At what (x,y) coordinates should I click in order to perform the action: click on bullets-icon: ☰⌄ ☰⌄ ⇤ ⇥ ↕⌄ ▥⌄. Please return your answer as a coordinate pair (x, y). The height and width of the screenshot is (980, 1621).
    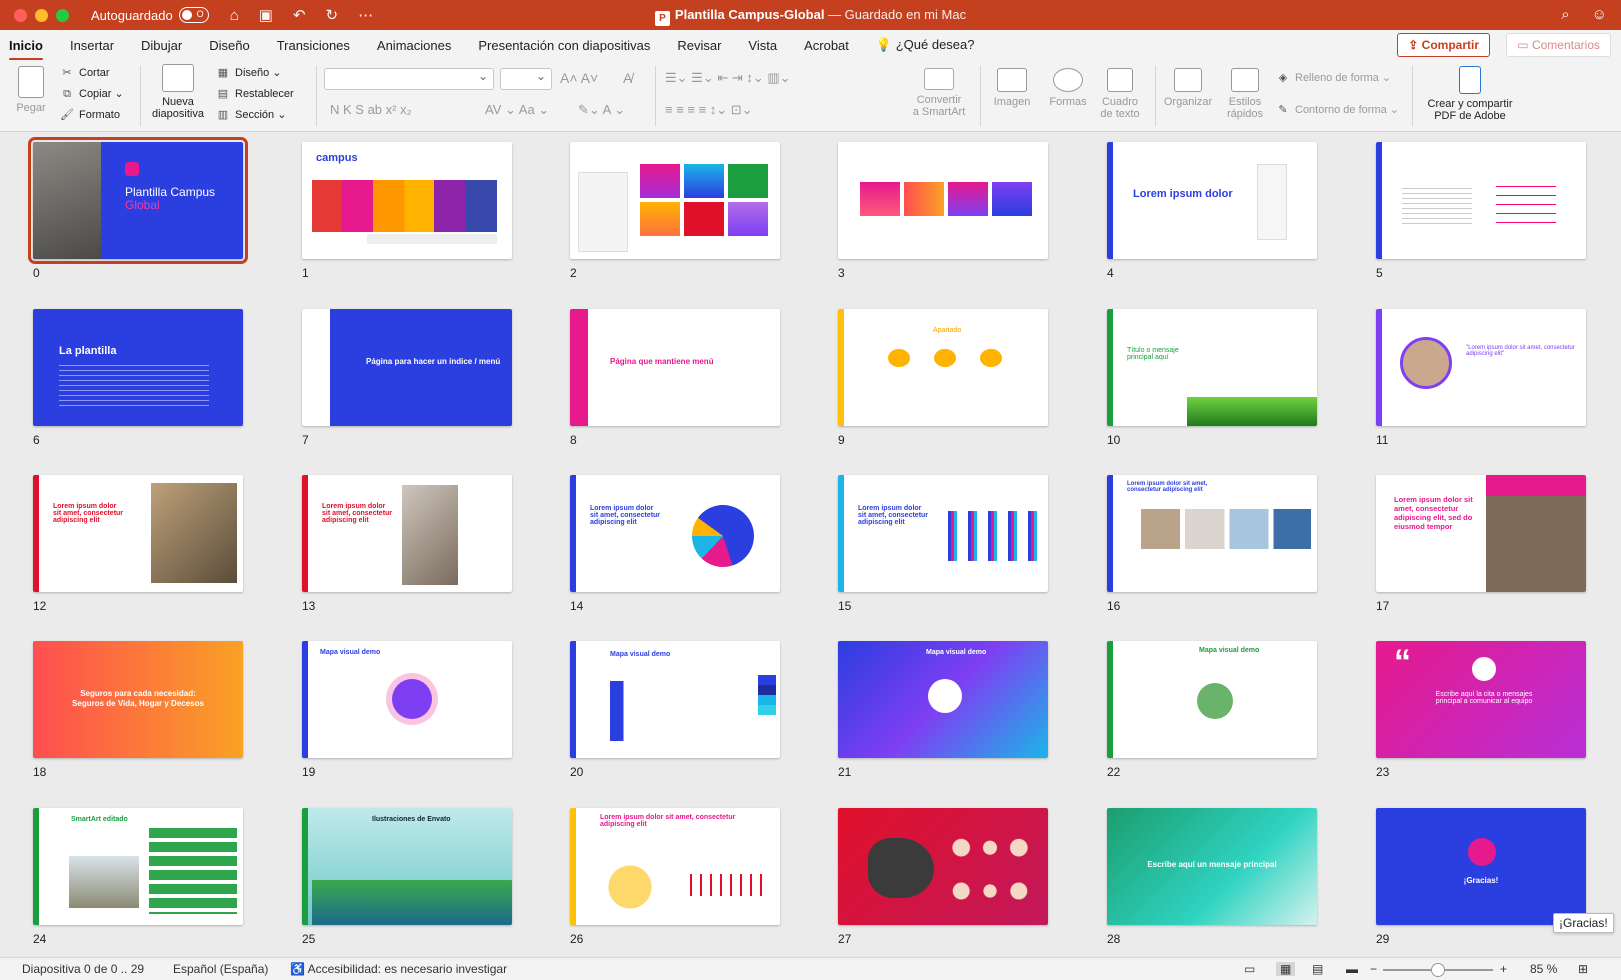
    Looking at the image, I should click on (728, 78).